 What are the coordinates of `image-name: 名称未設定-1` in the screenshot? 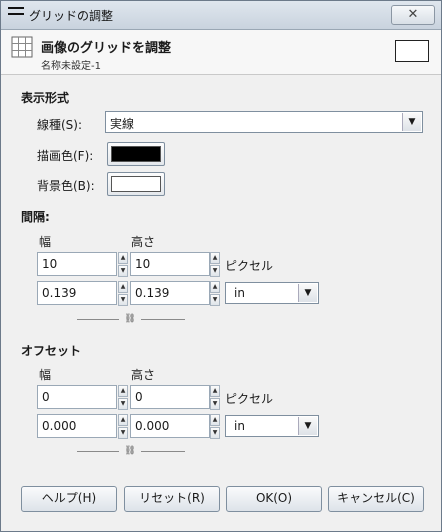 It's located at (71, 66).